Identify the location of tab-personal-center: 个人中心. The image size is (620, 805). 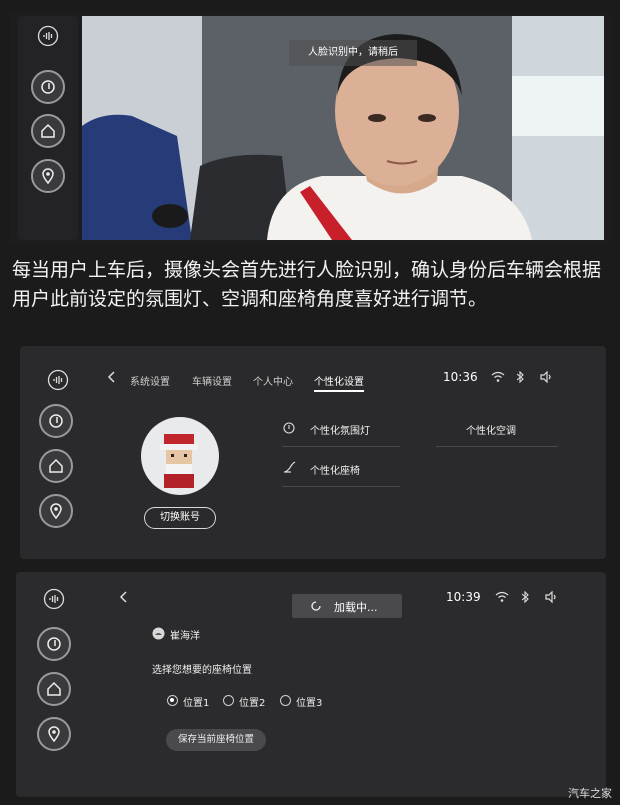
(273, 380).